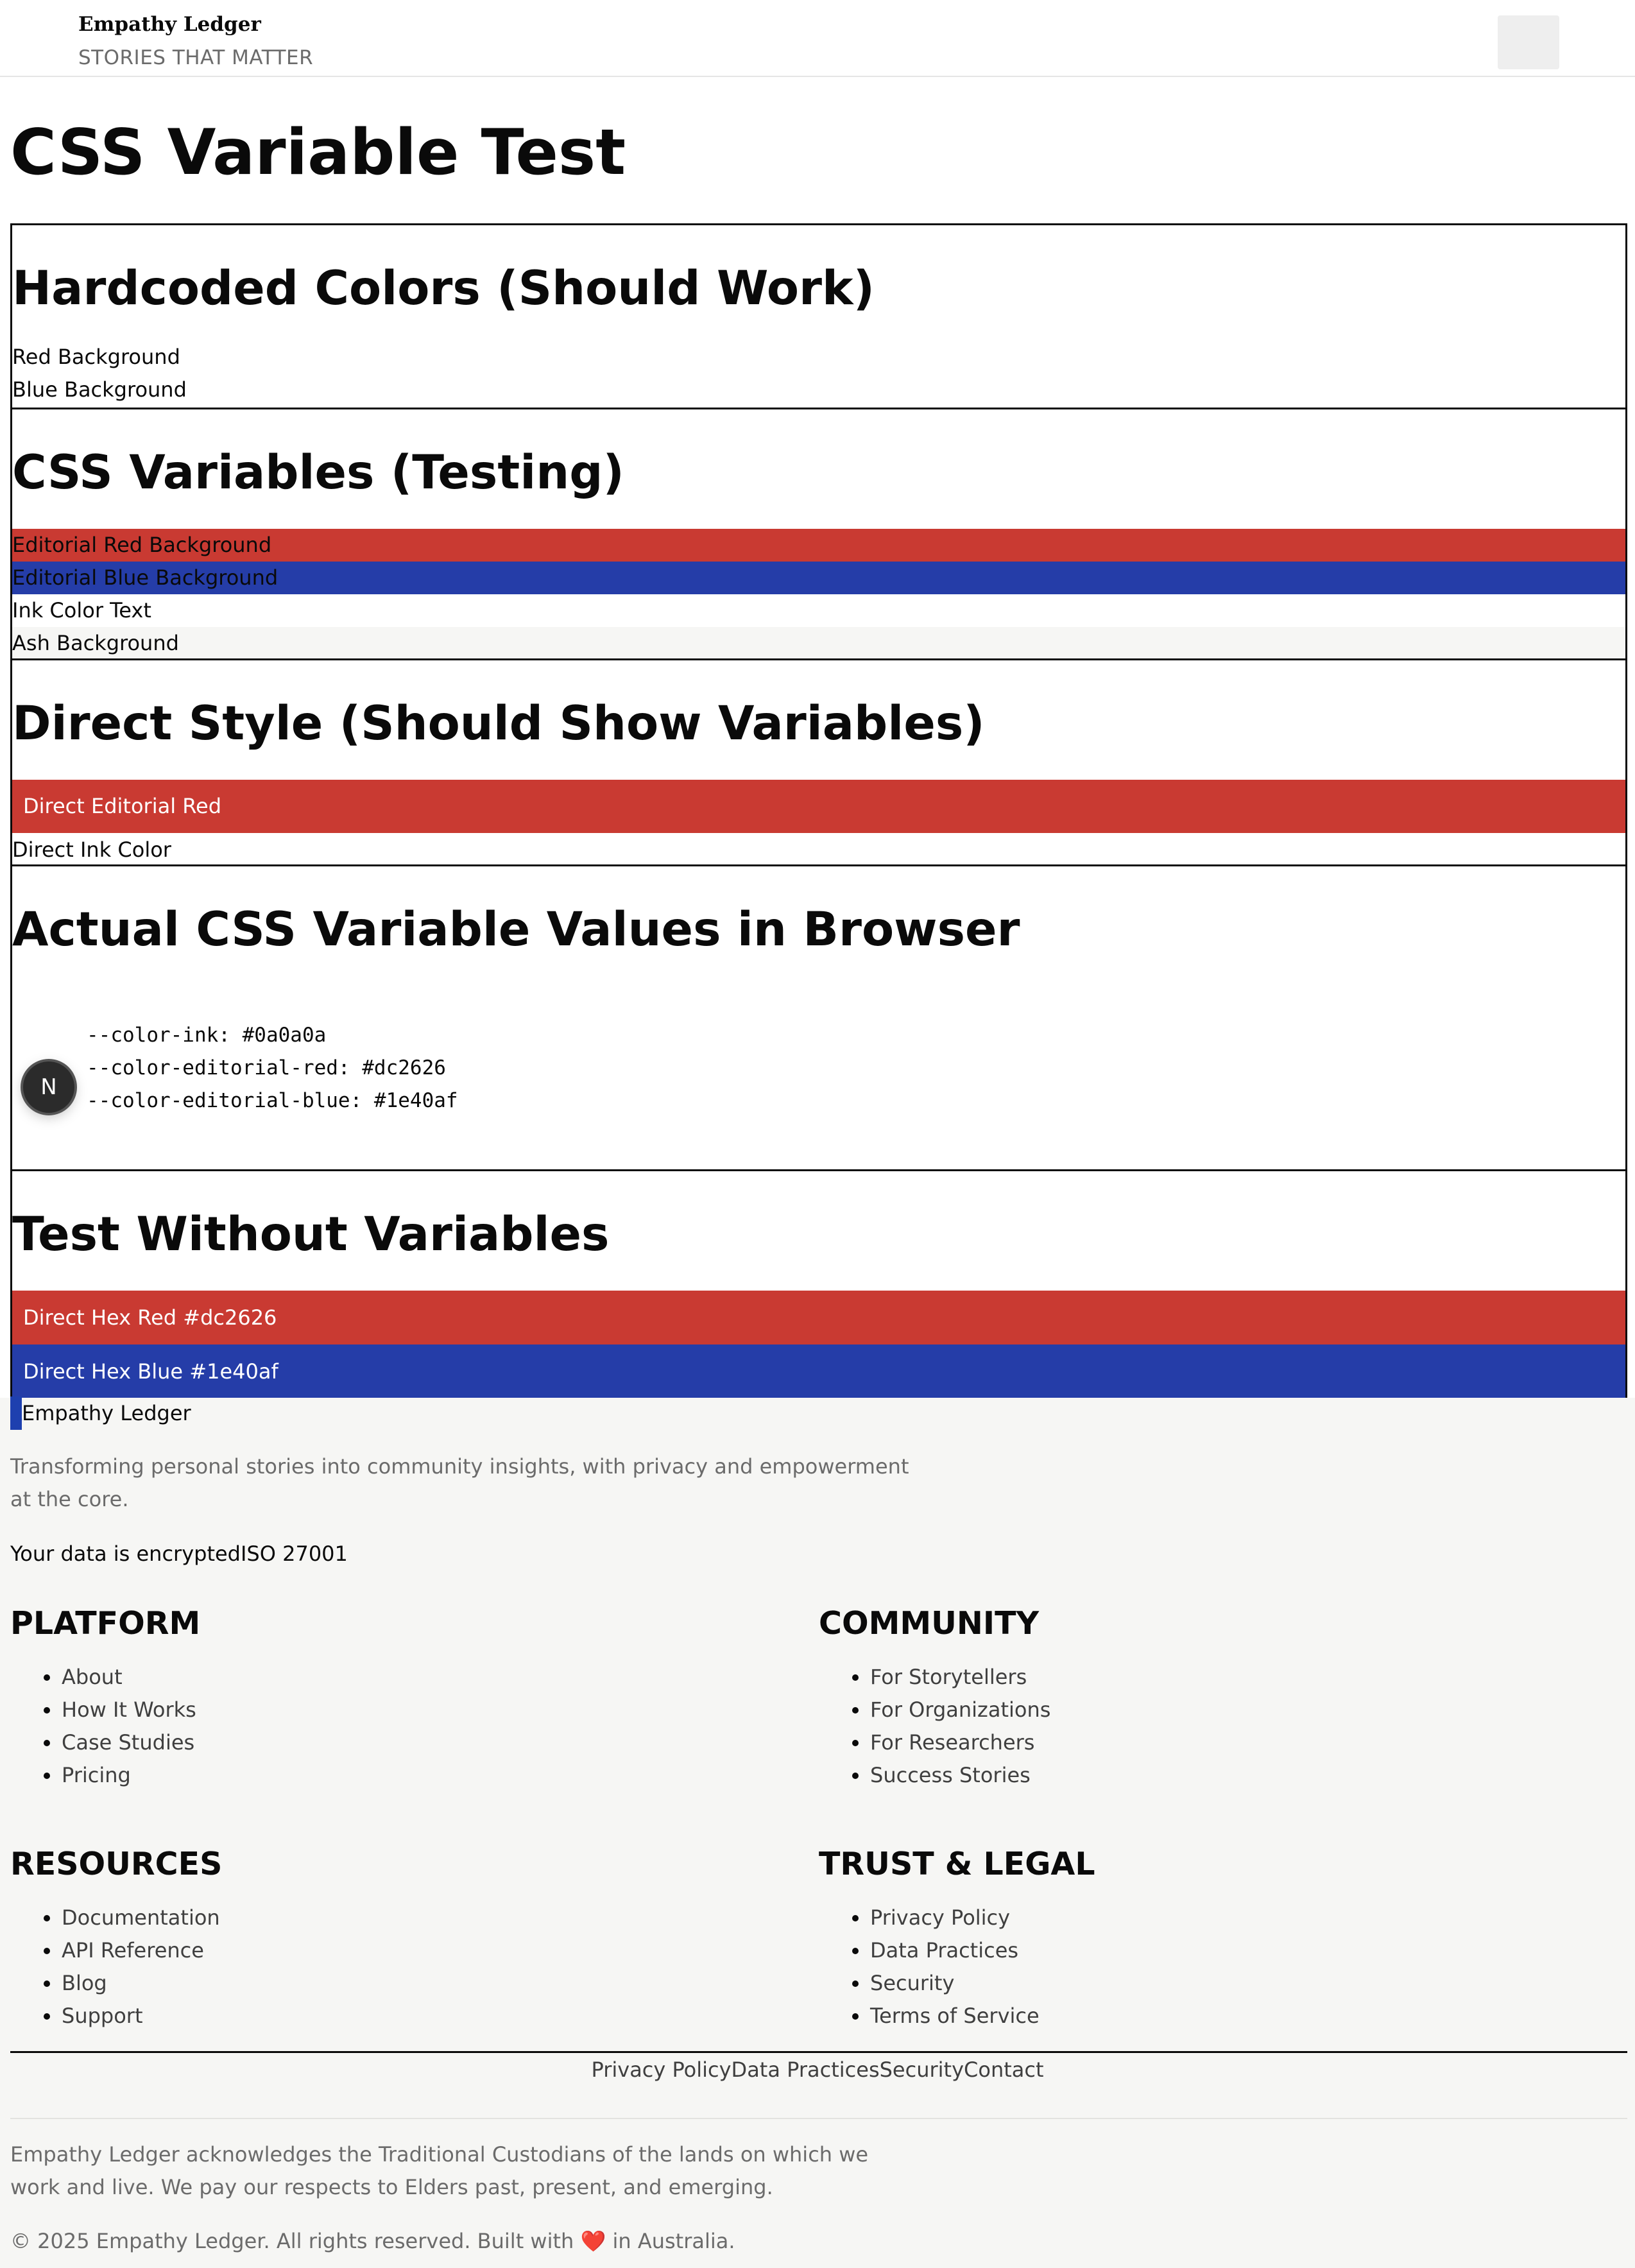 The width and height of the screenshot is (1635, 2268). What do you see at coordinates (266, 1067) in the screenshot?
I see `code-line: --color-editorial-red: #dc2626` at bounding box center [266, 1067].